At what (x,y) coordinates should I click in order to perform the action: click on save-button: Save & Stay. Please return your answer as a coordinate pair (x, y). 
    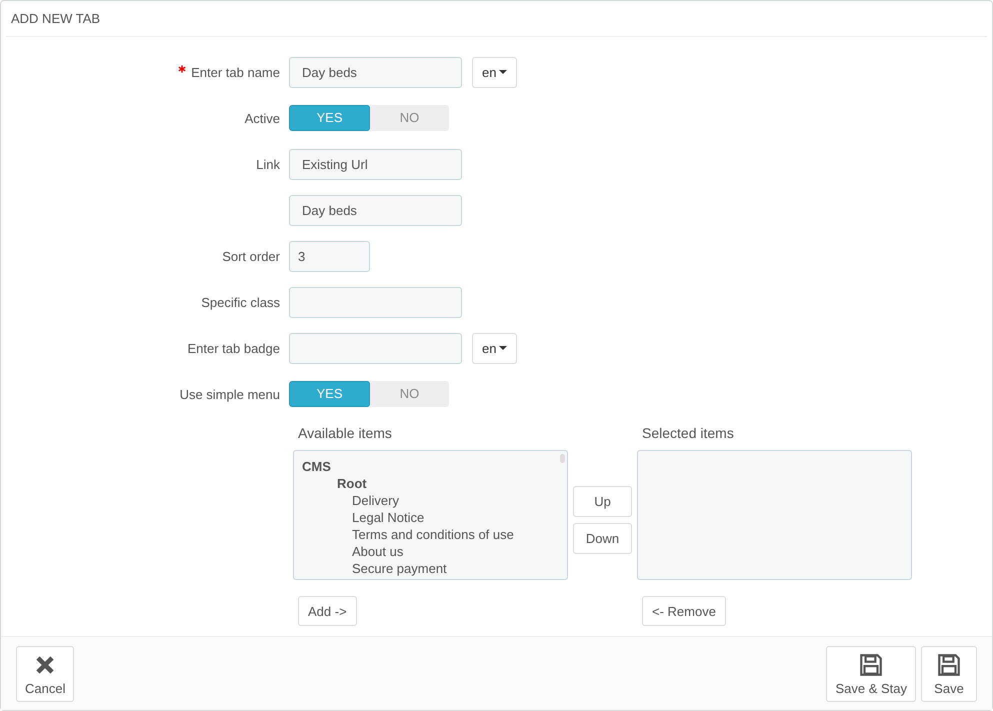
    Looking at the image, I should click on (871, 674).